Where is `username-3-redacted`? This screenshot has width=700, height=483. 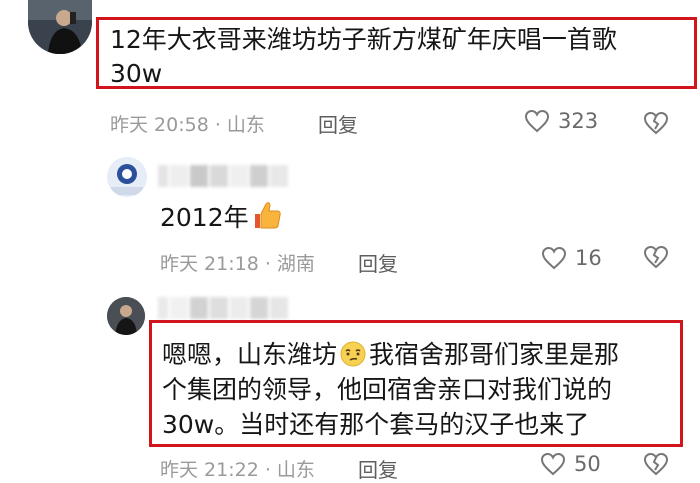 username-3-redacted is located at coordinates (223, 308).